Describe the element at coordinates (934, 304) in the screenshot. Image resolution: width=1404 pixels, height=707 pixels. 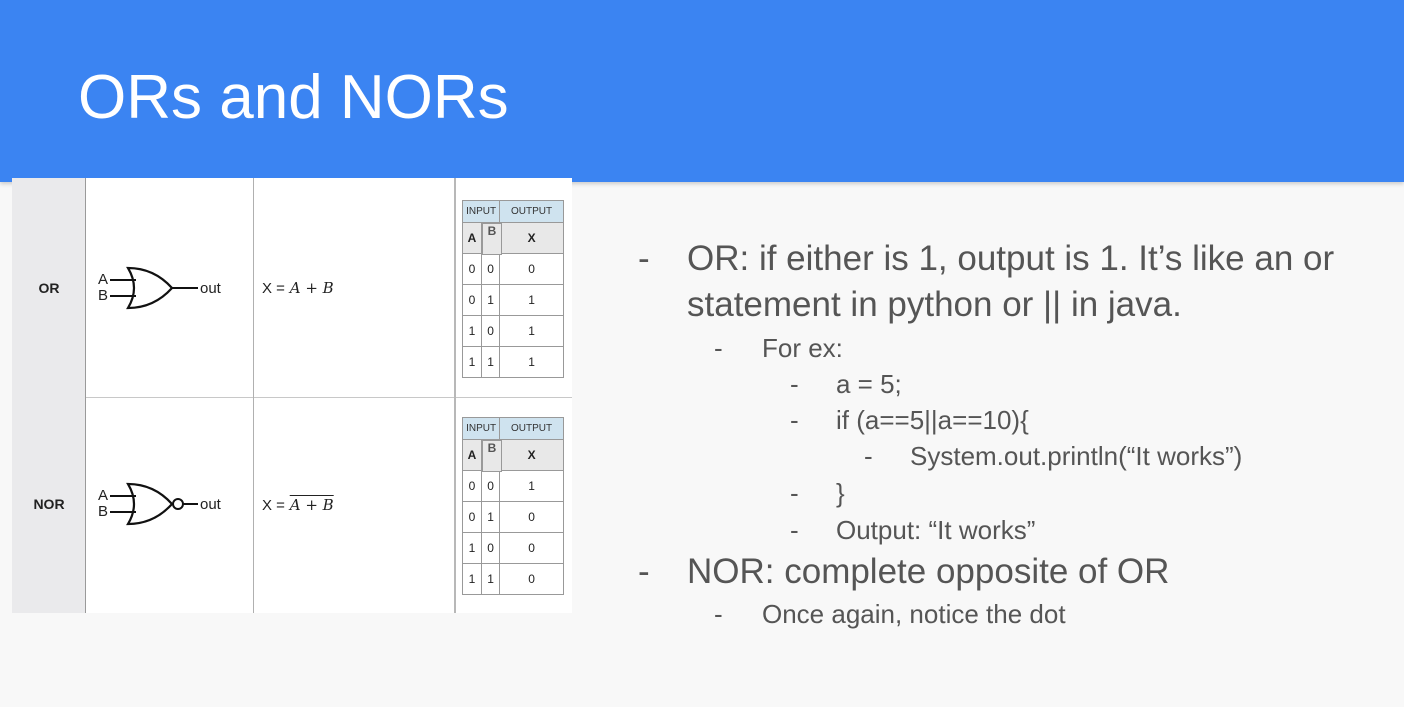
I see `bullet-or-continued: statement in python or || in java.` at that location.